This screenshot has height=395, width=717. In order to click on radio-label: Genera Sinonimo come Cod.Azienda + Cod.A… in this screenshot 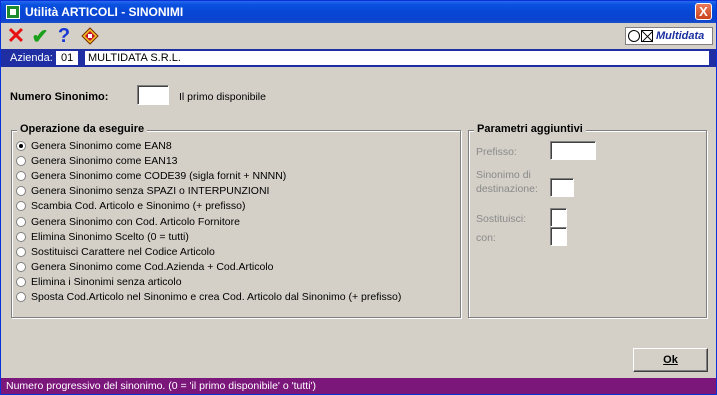, I will do `click(152, 266)`.